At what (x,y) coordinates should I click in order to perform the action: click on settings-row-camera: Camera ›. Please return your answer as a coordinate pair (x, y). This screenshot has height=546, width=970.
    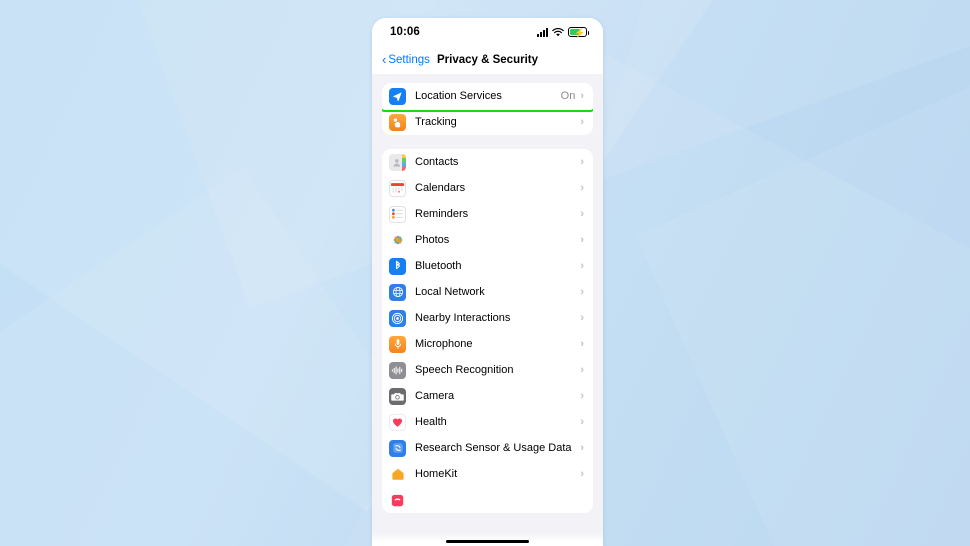
    Looking at the image, I should click on (487, 396).